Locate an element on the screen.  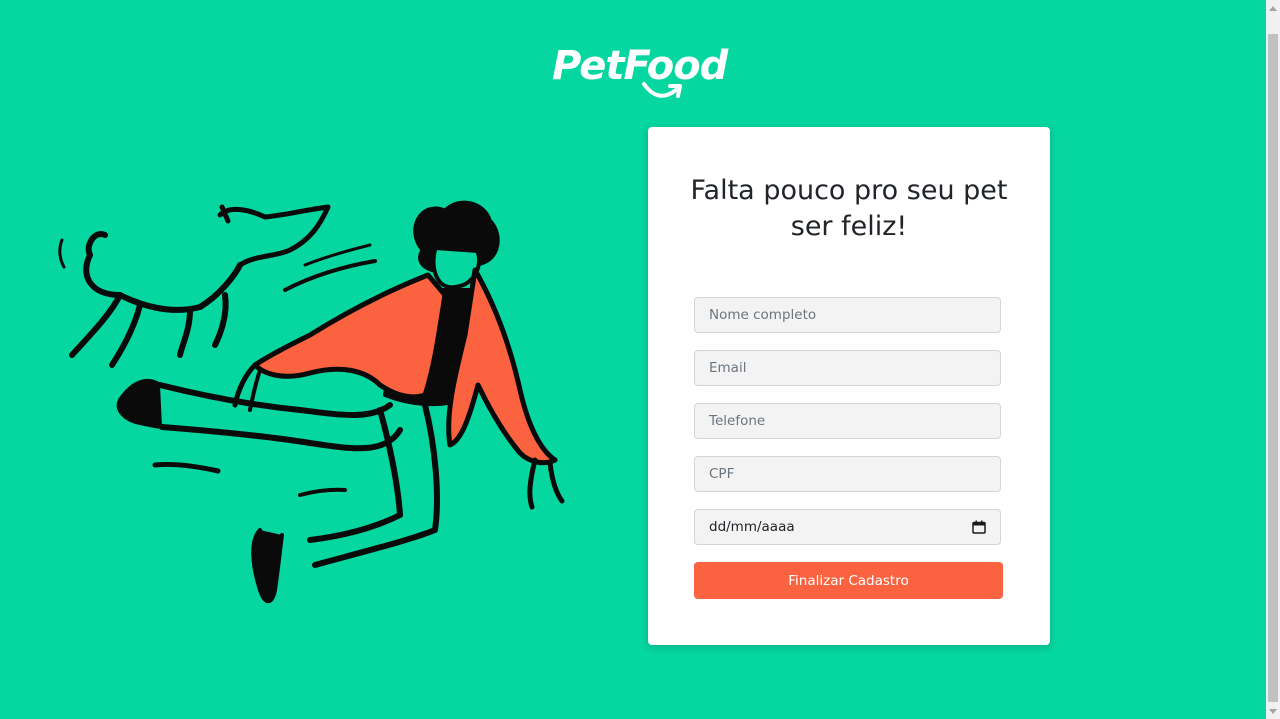
birthdate-field-value: dd/mm/aaaa is located at coordinates (752, 527).